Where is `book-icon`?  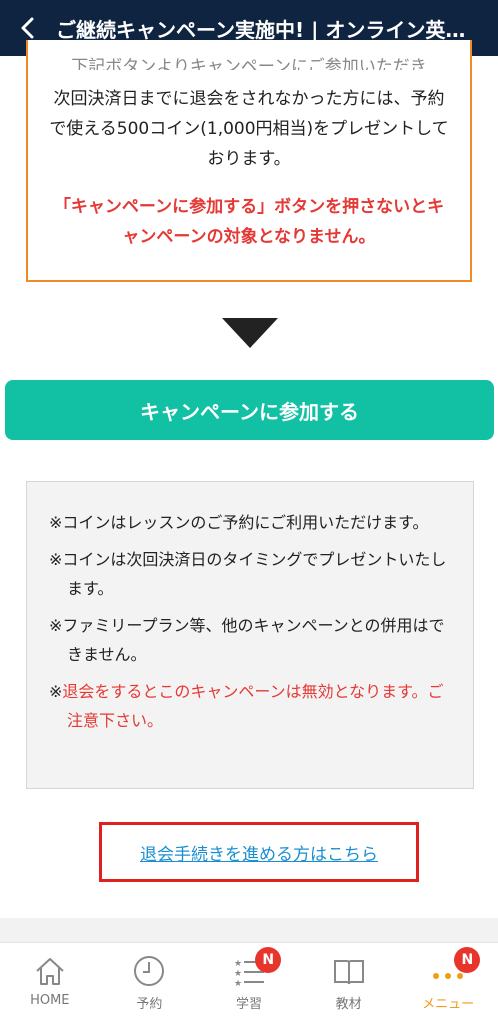
book-icon is located at coordinates (349, 971).